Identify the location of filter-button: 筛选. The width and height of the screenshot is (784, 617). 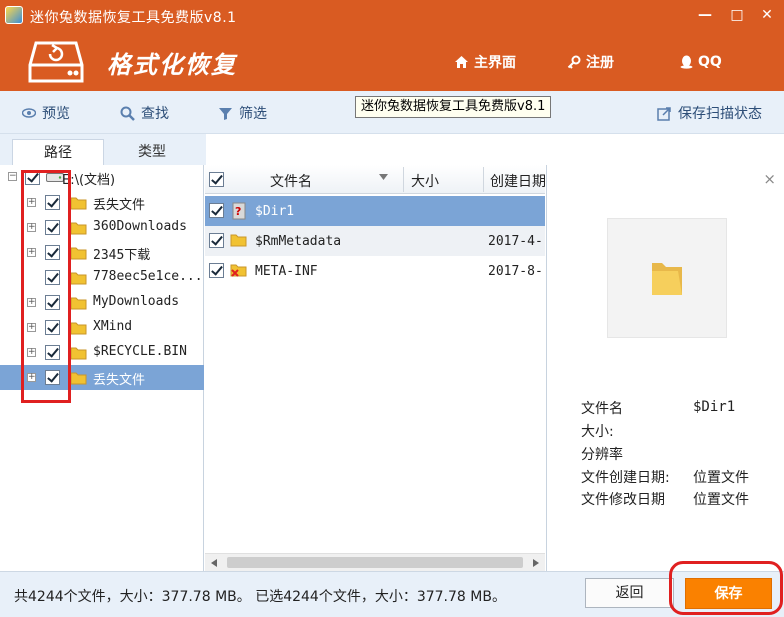
(242, 113).